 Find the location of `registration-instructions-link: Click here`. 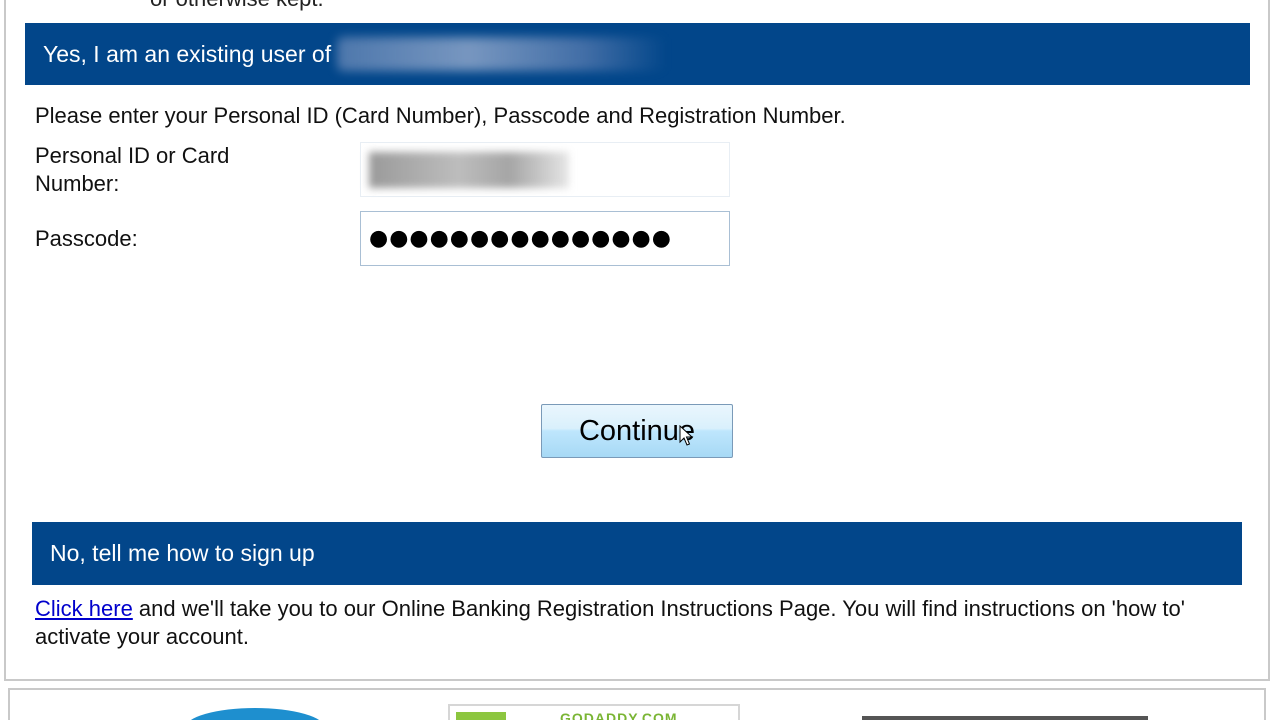

registration-instructions-link: Click here is located at coordinates (84, 608).